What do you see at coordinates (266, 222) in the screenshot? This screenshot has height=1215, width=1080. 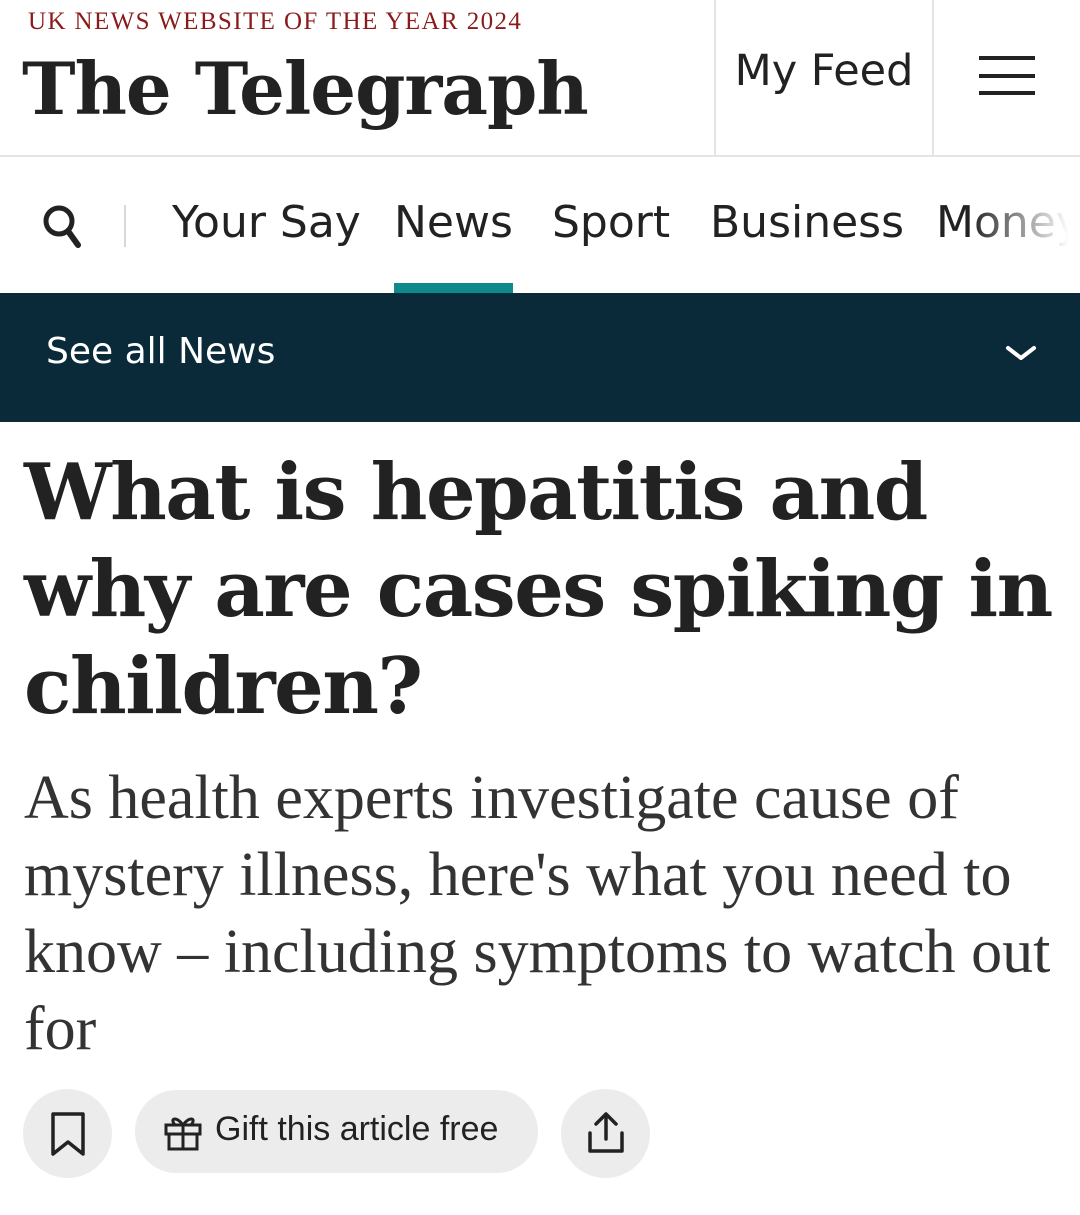 I see `nav-item-your-say: Your Say` at bounding box center [266, 222].